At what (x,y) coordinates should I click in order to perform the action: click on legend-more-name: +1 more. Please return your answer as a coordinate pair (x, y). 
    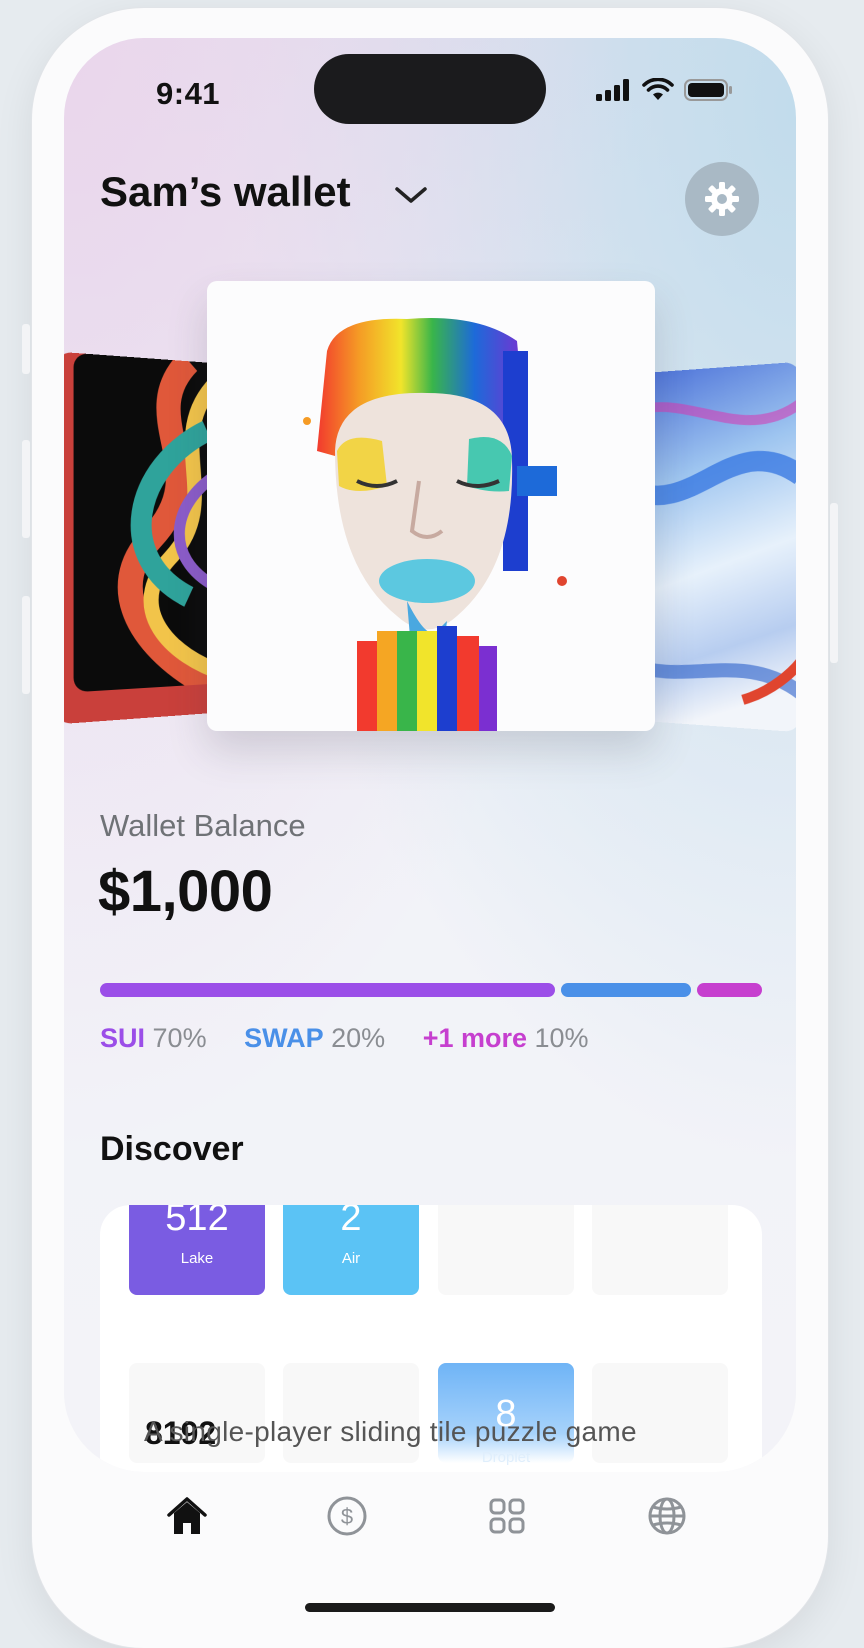
    Looking at the image, I should click on (475, 1038).